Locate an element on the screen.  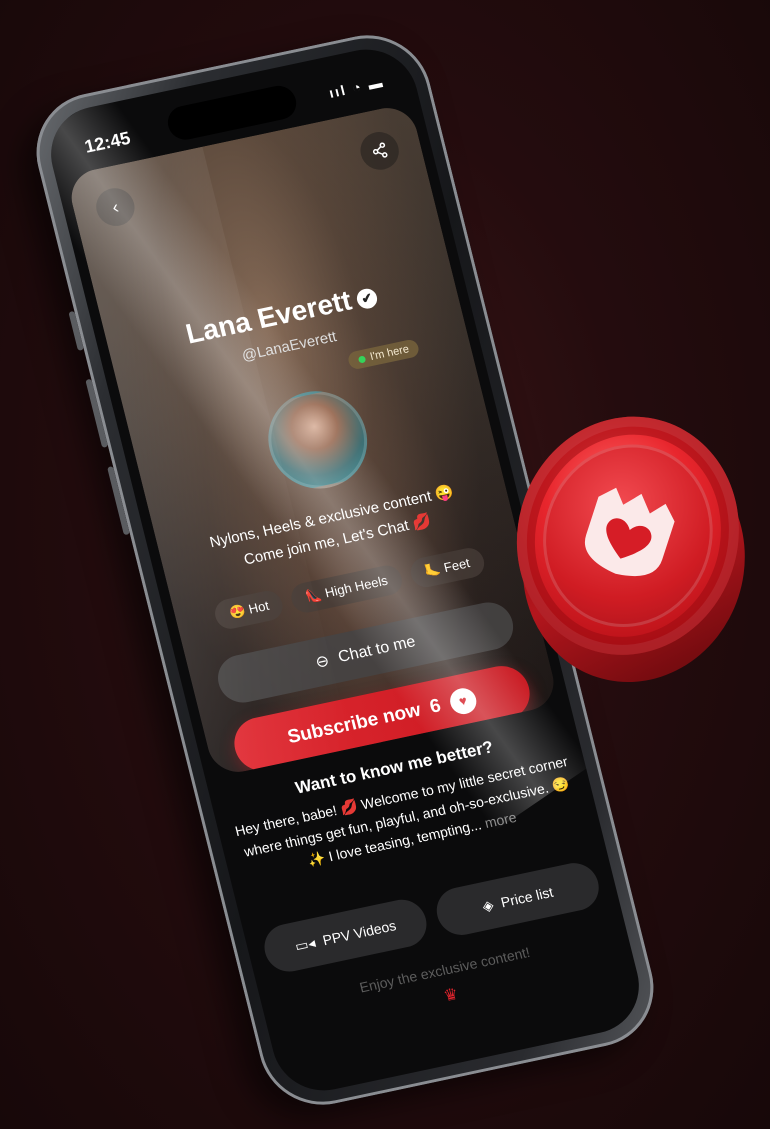
back-icon: ‹ is located at coordinates (115, 206).